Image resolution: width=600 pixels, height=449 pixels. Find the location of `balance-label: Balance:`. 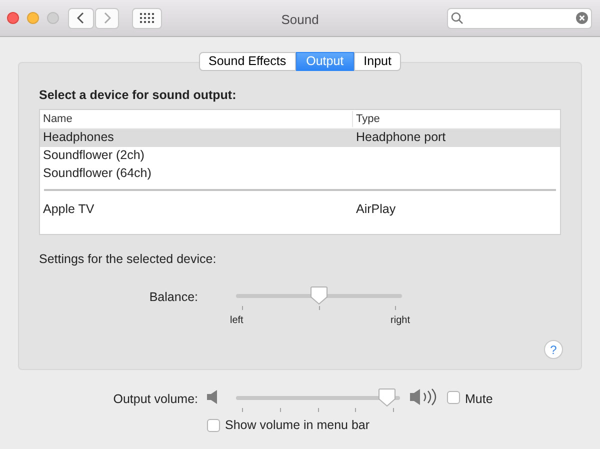

balance-label: Balance: is located at coordinates (173, 297).